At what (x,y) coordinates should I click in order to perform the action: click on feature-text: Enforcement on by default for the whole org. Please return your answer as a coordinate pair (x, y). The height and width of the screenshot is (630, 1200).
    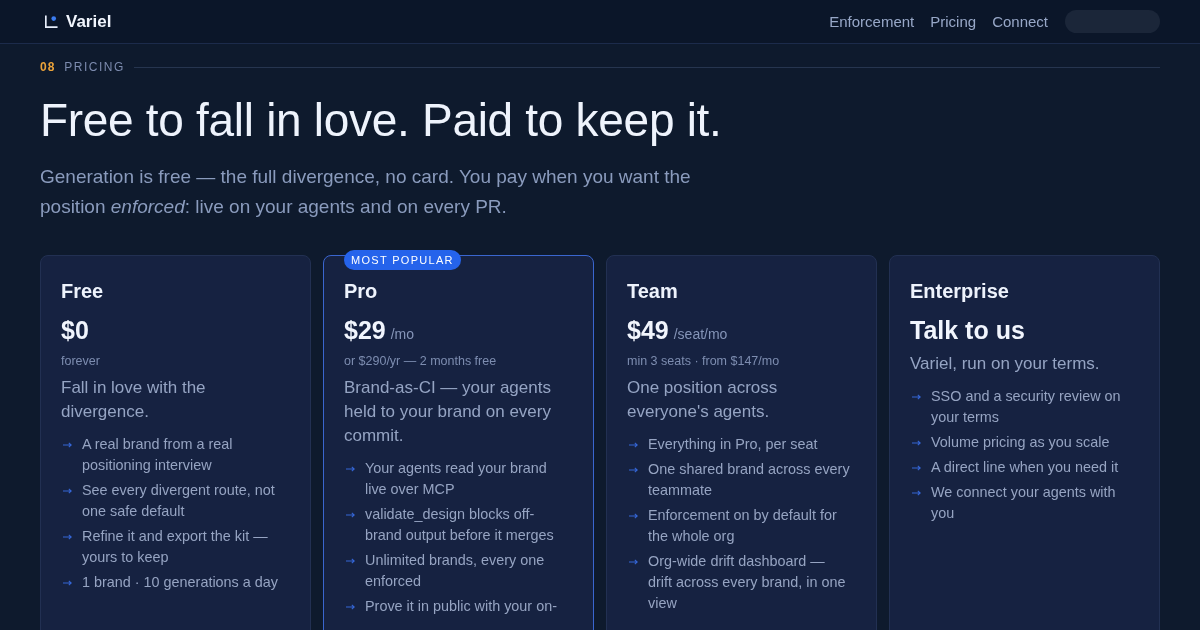
    Looking at the image, I should click on (743, 526).